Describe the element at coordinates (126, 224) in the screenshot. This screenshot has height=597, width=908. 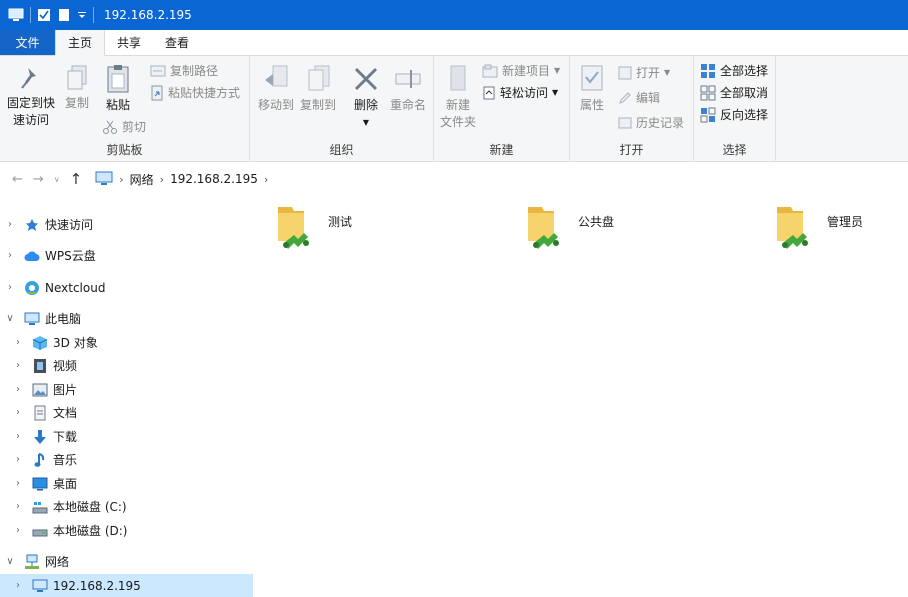
I see `nav-item-quick-access: › 快速访问` at that location.